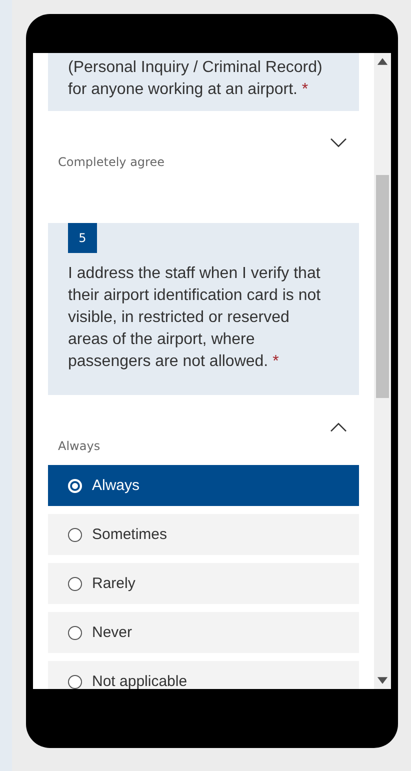 The height and width of the screenshot is (771, 411). I want to click on chevron-down-icon, so click(338, 143).